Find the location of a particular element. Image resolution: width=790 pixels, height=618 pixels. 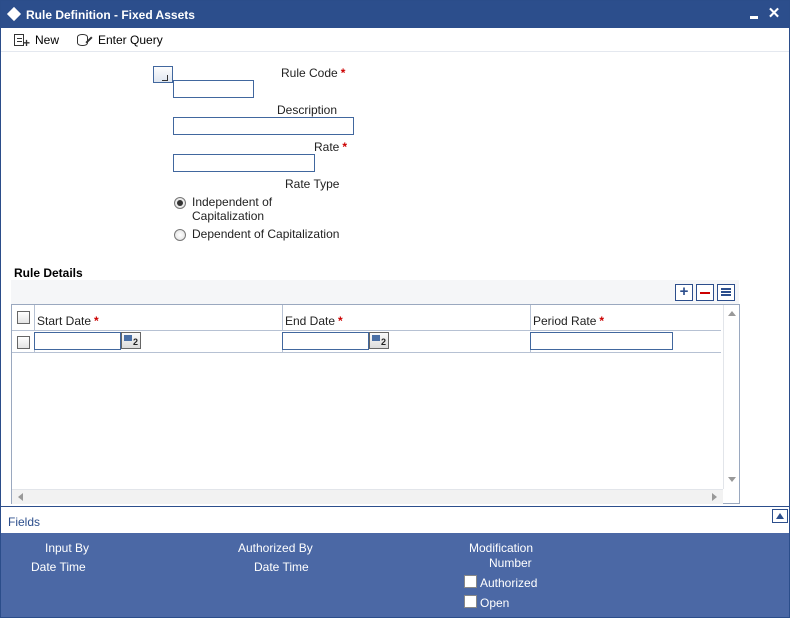

delete-row-icon is located at coordinates (705, 292).